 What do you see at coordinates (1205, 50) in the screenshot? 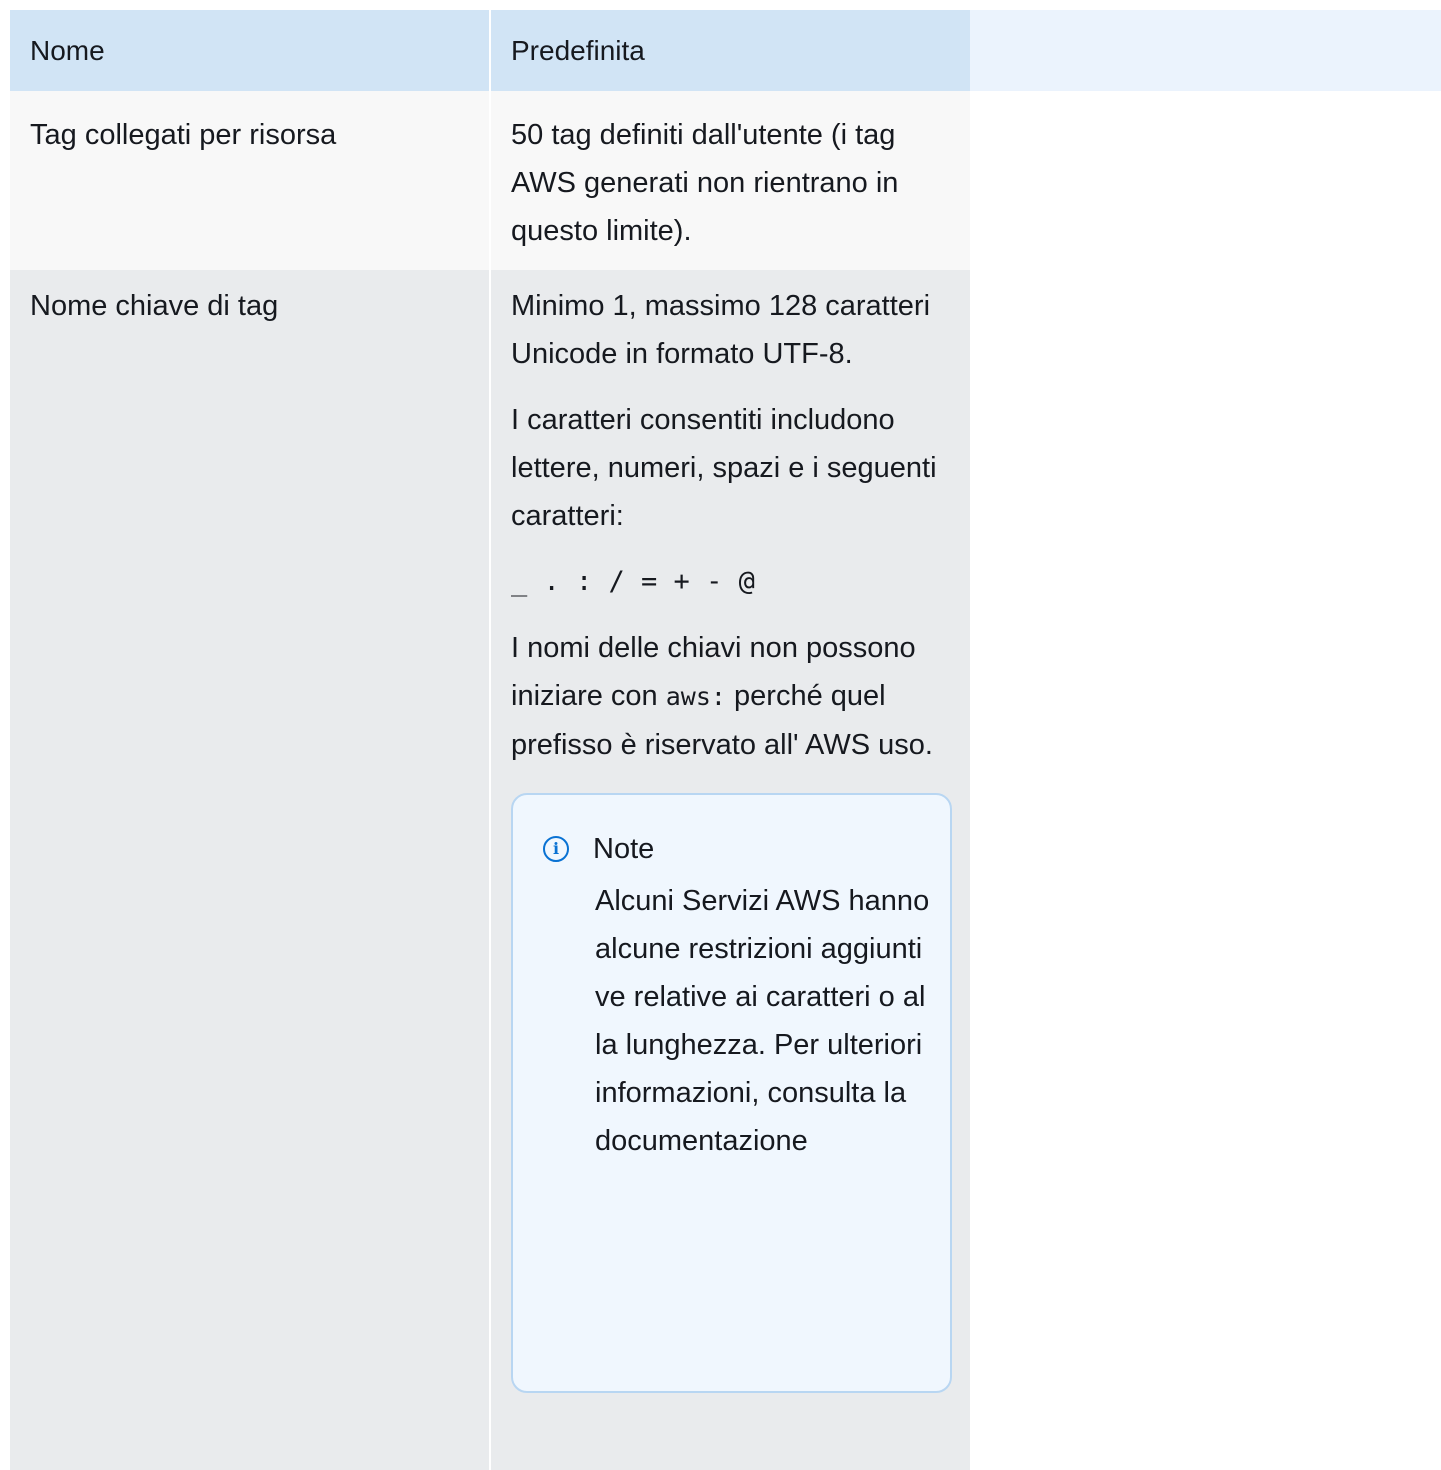
I see `header-empty` at bounding box center [1205, 50].